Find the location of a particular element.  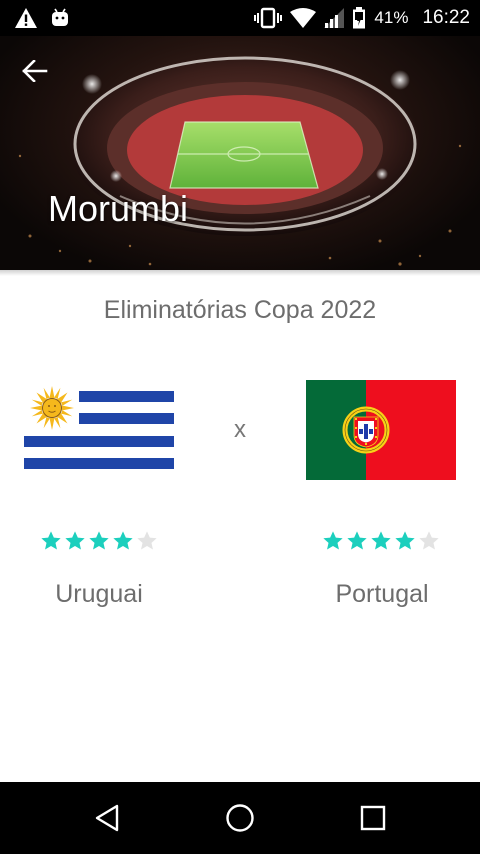

battery-percentage: 41% is located at coordinates (391, 17).